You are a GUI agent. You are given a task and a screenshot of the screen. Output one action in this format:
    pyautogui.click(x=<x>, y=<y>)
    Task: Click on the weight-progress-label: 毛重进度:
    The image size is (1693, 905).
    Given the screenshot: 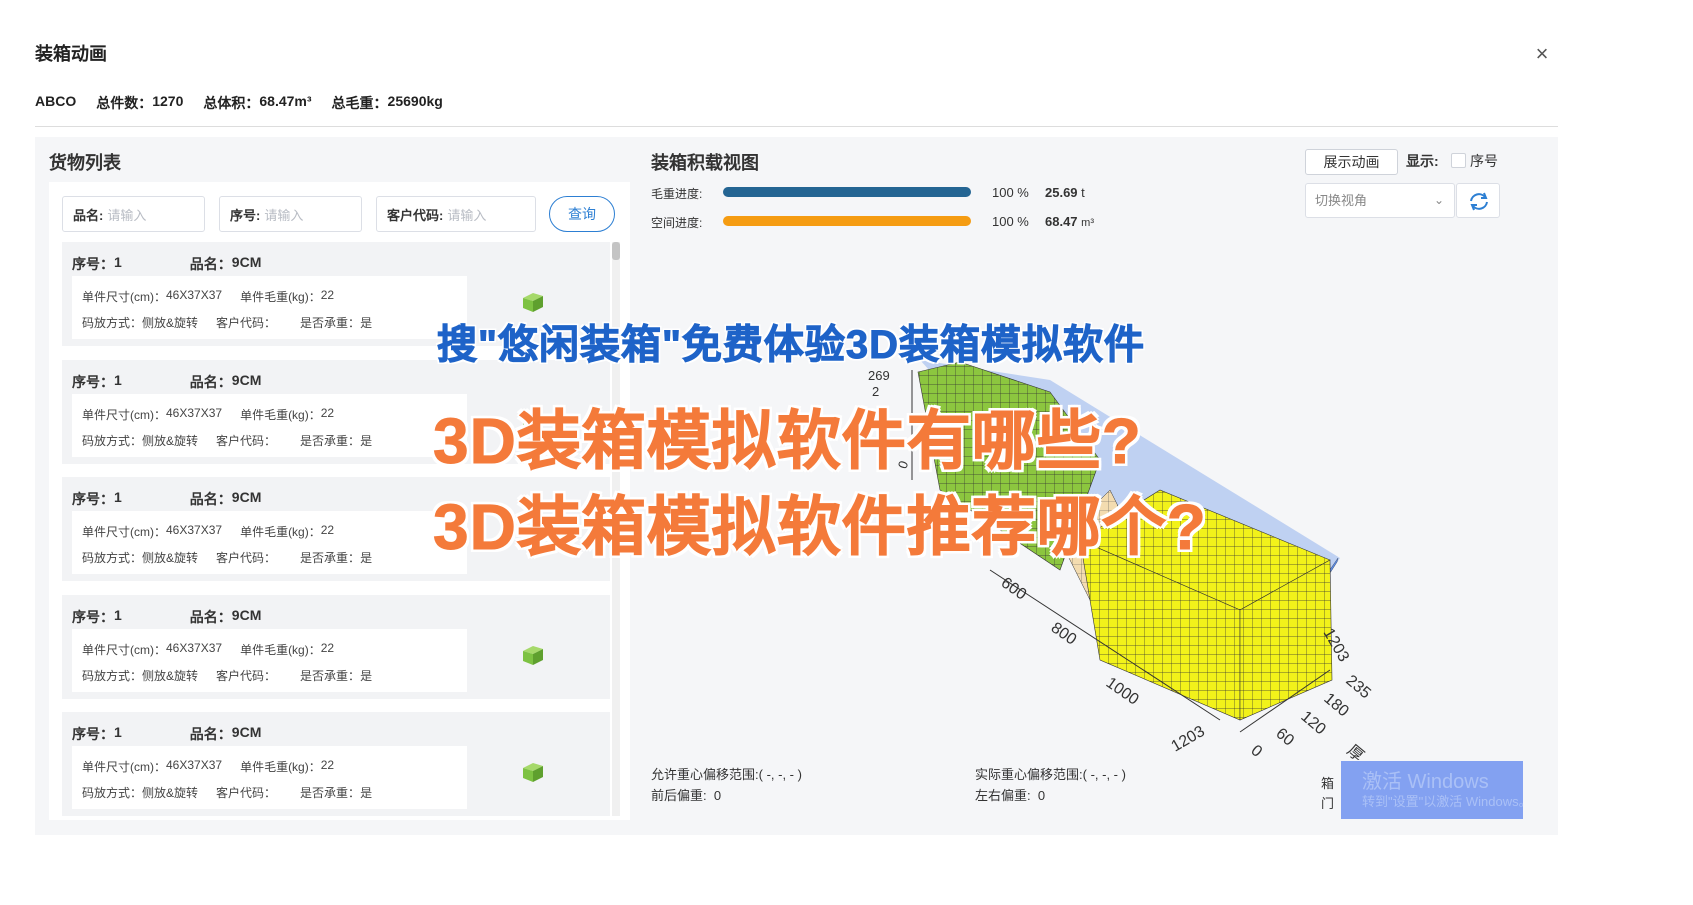 What is the action you would take?
    pyautogui.click(x=677, y=194)
    